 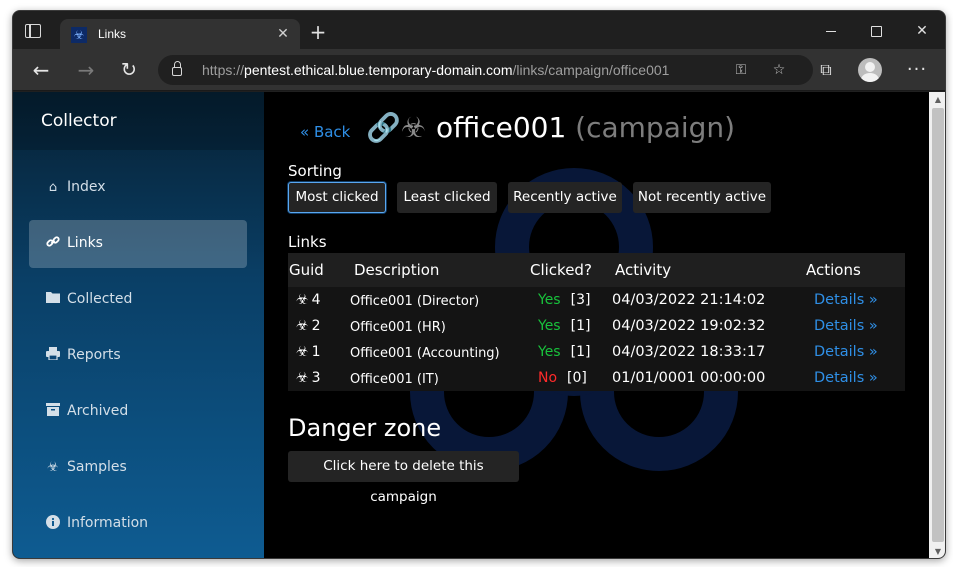 I want to click on sidebar-item-label: Archived, so click(x=98, y=411).